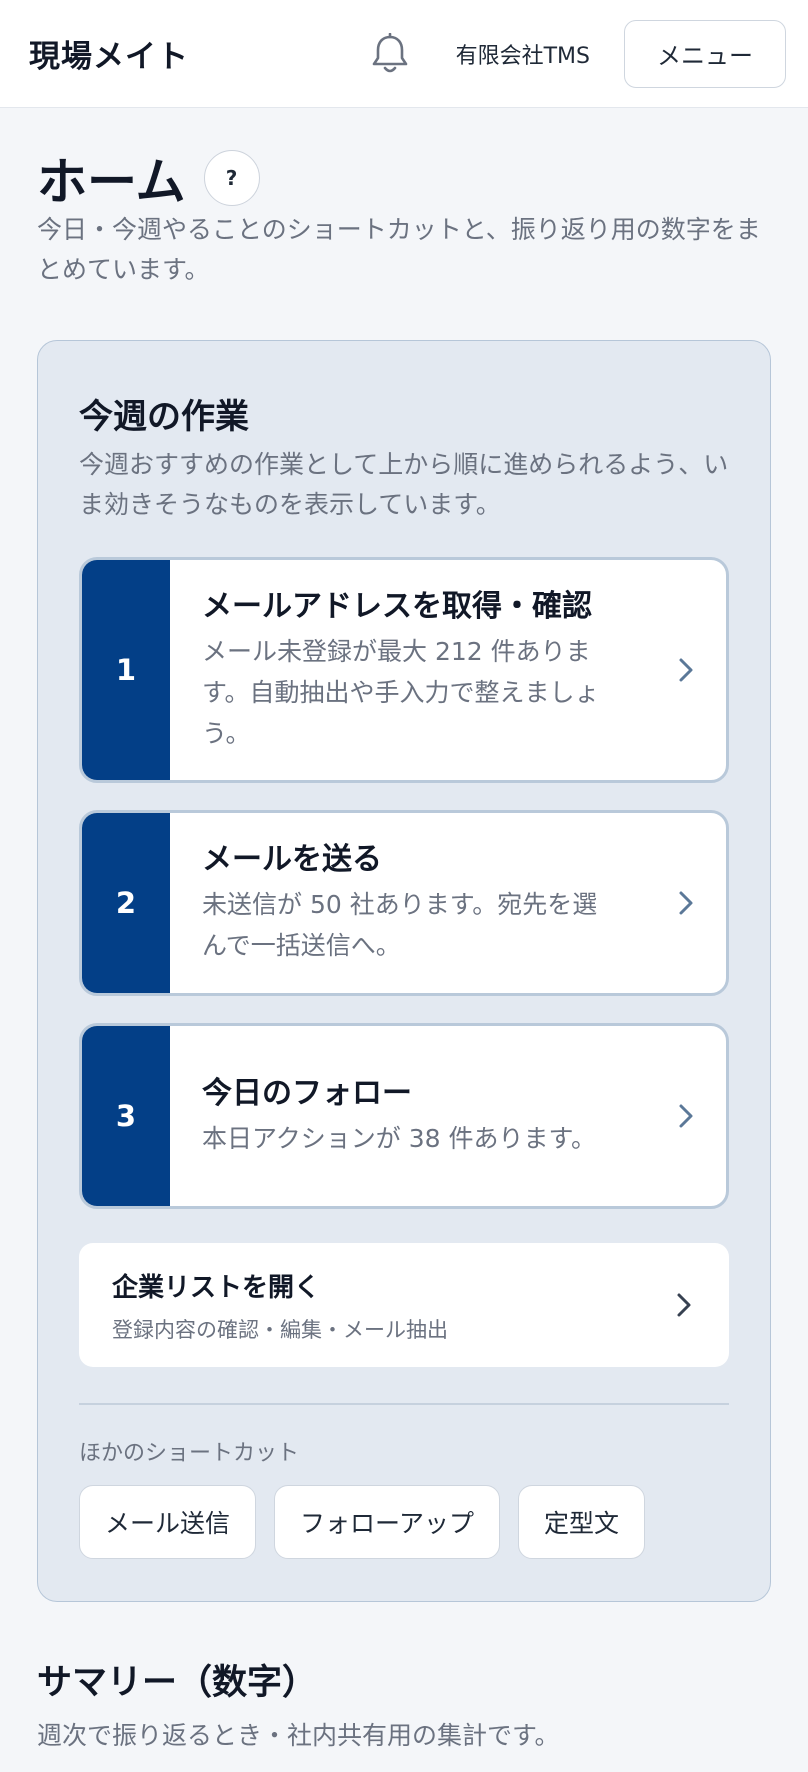 Image resolution: width=808 pixels, height=1772 pixels. Describe the element at coordinates (111, 182) in the screenshot. I see `page-title: ホーム` at that location.